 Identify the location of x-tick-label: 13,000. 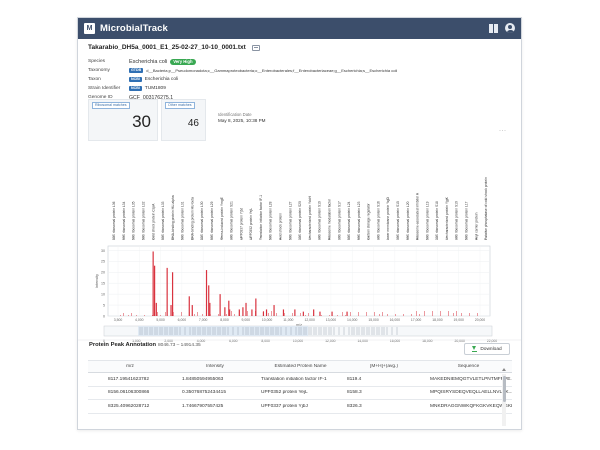
(331, 320).